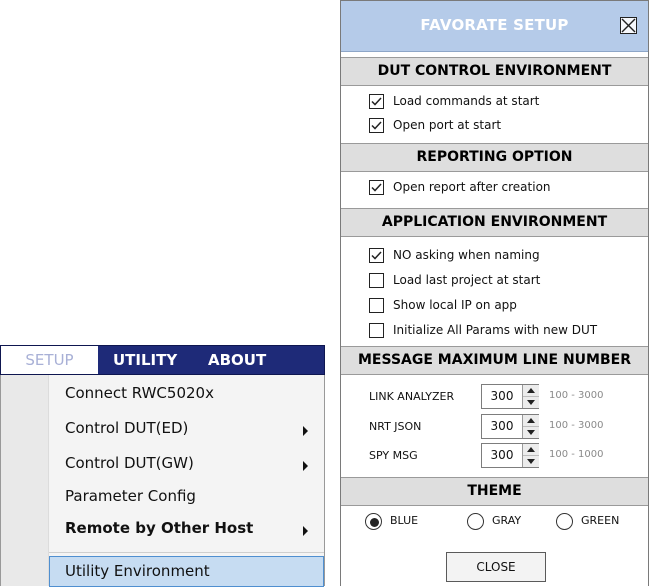 This screenshot has height=587, width=649. Describe the element at coordinates (404, 520) in the screenshot. I see `radio-label: BLUE` at that location.